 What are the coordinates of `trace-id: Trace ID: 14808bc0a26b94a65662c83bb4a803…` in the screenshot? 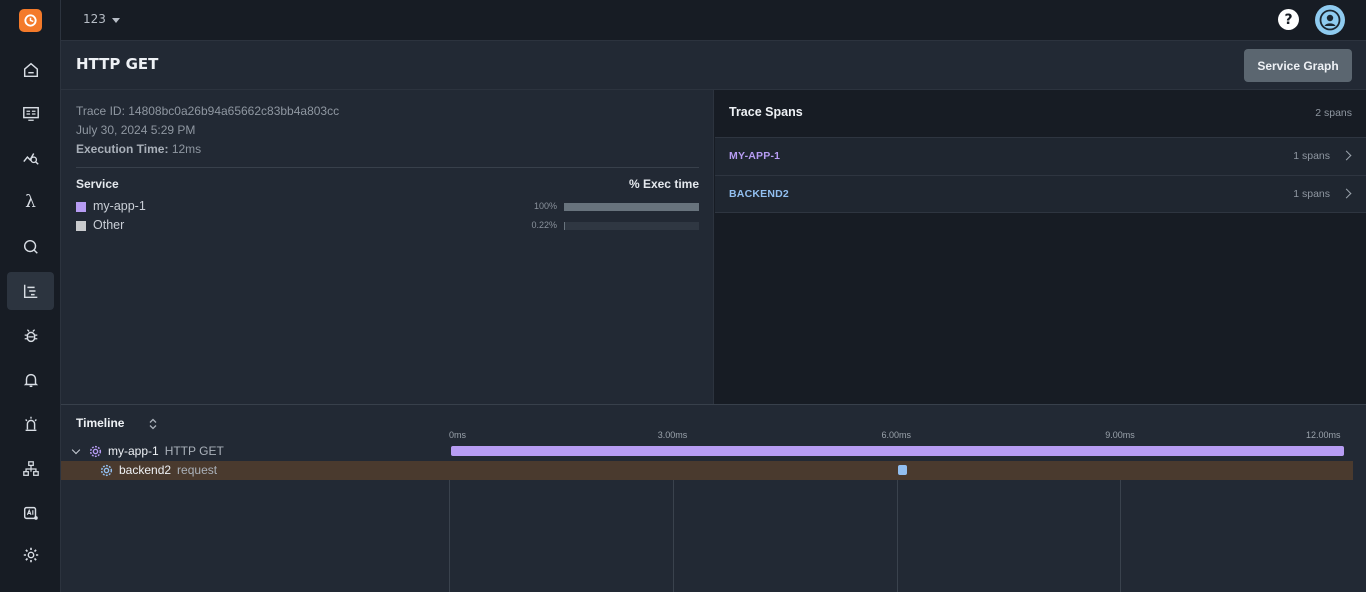 It's located at (208, 111).